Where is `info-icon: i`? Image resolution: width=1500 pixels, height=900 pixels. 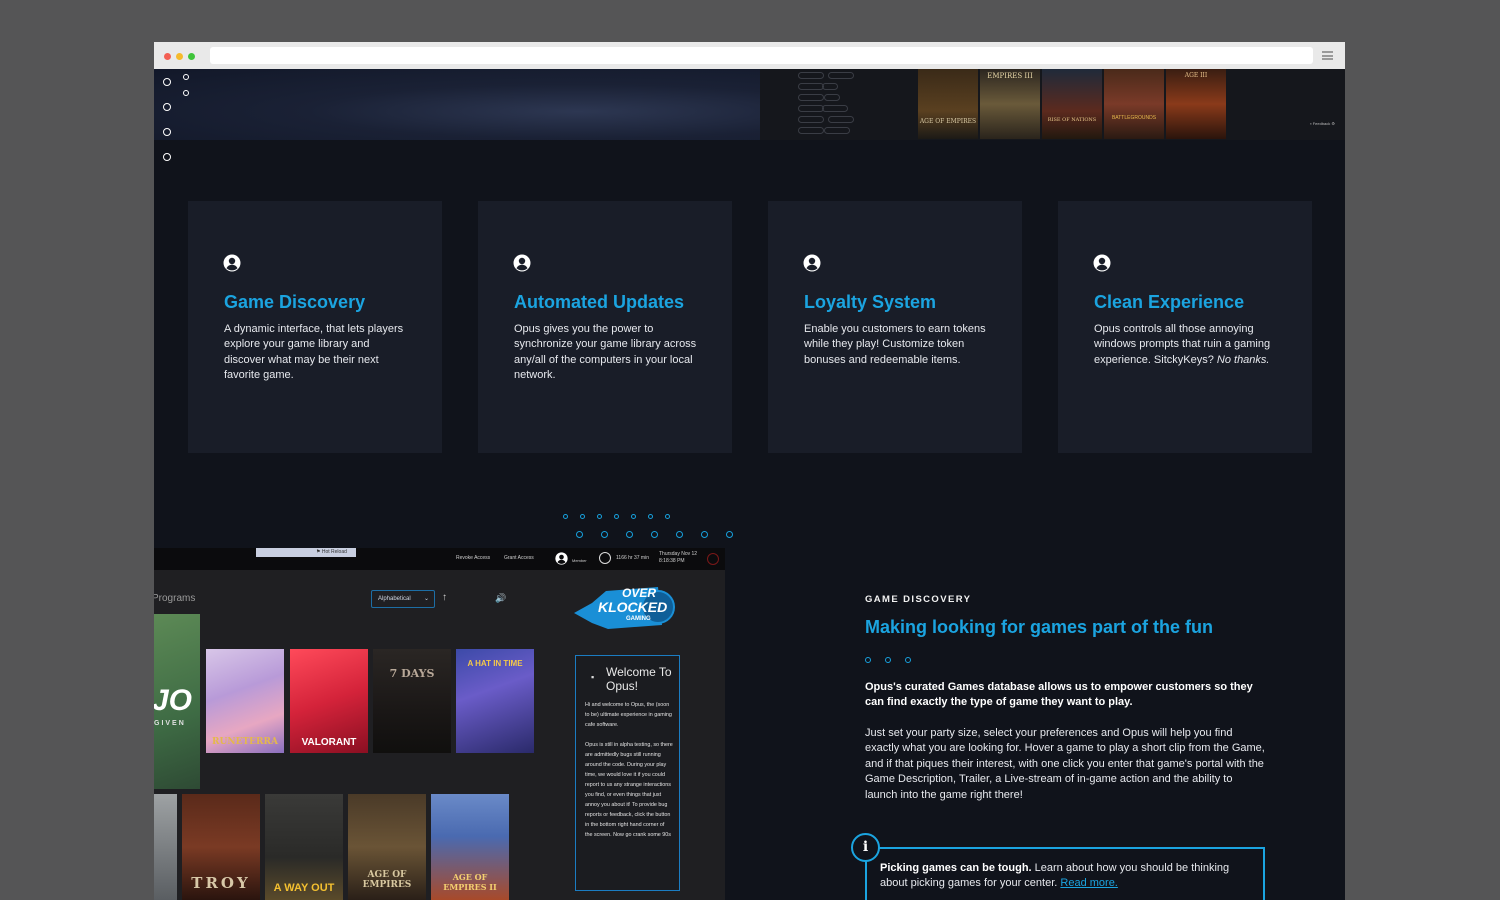
info-icon: i is located at coordinates (865, 847).